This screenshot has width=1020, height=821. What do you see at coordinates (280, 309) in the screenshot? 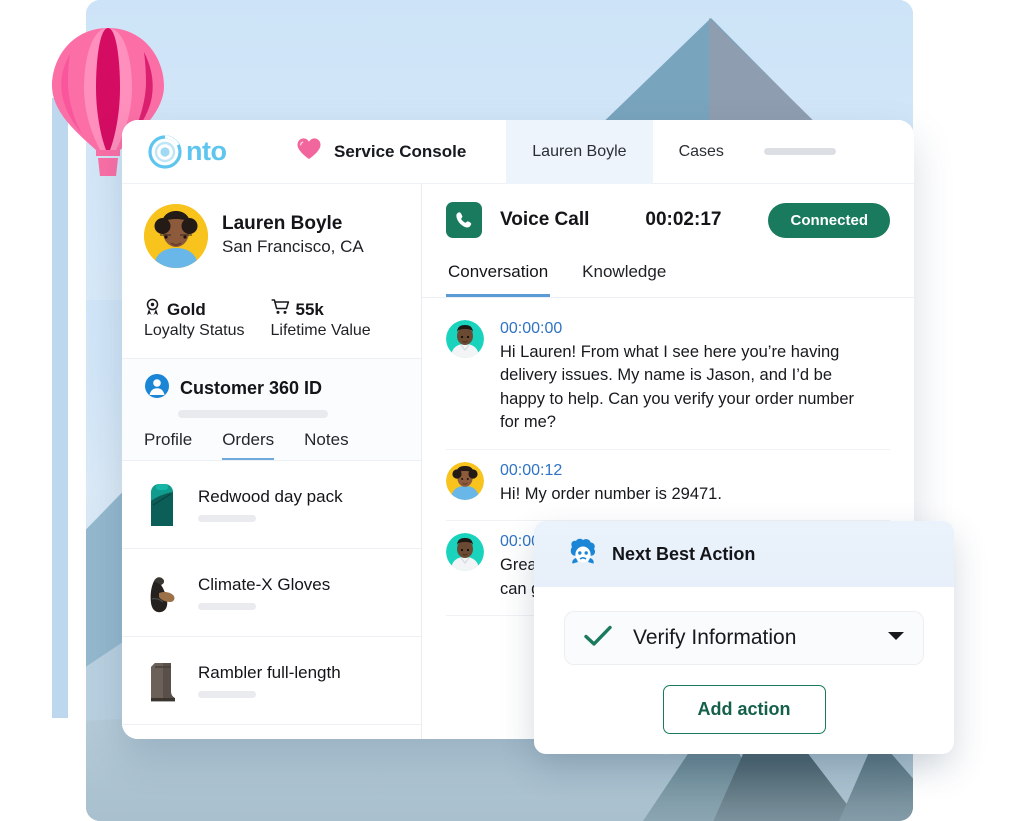
I see `shopping-cart-icon` at bounding box center [280, 309].